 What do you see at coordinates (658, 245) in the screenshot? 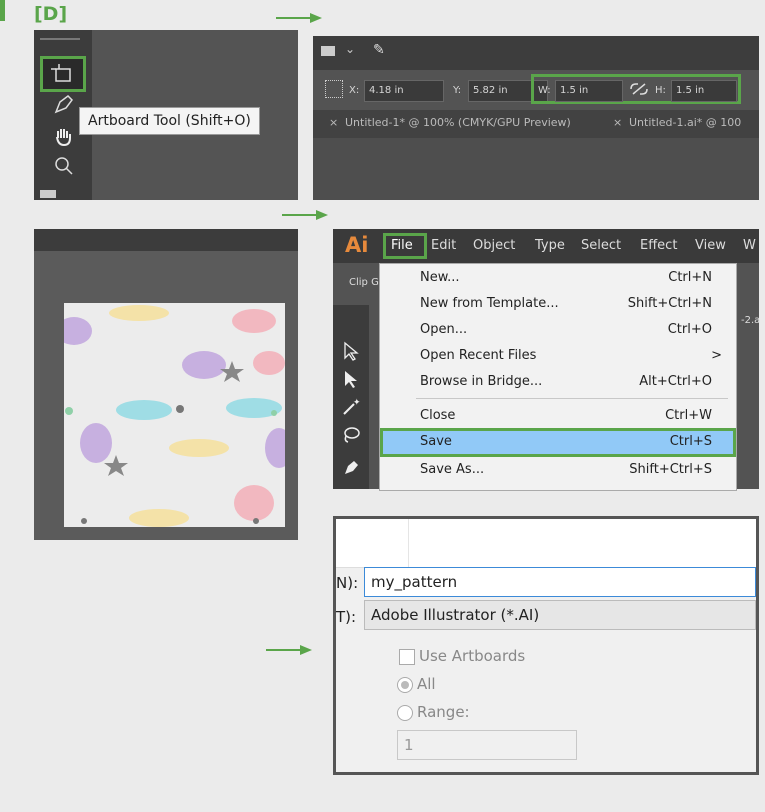
I see `menu-effect: Effect` at bounding box center [658, 245].